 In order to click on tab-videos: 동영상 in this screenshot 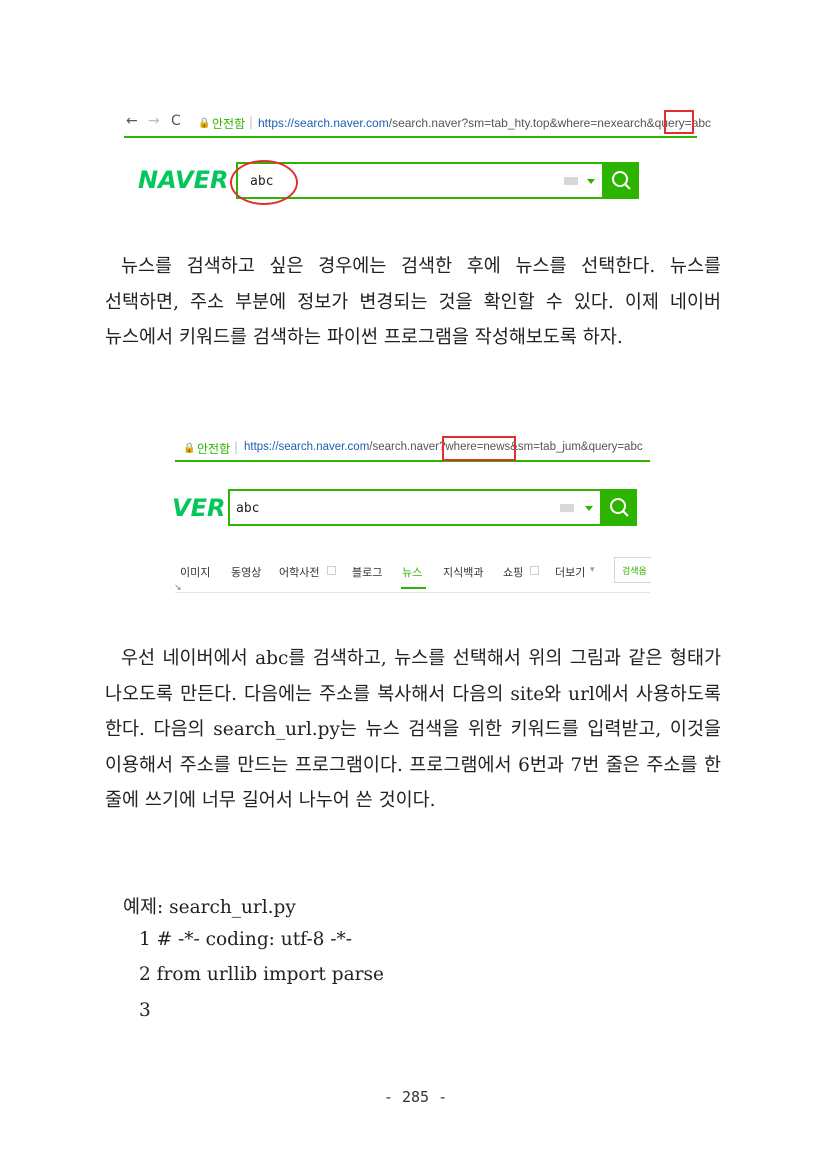, I will do `click(246, 572)`.